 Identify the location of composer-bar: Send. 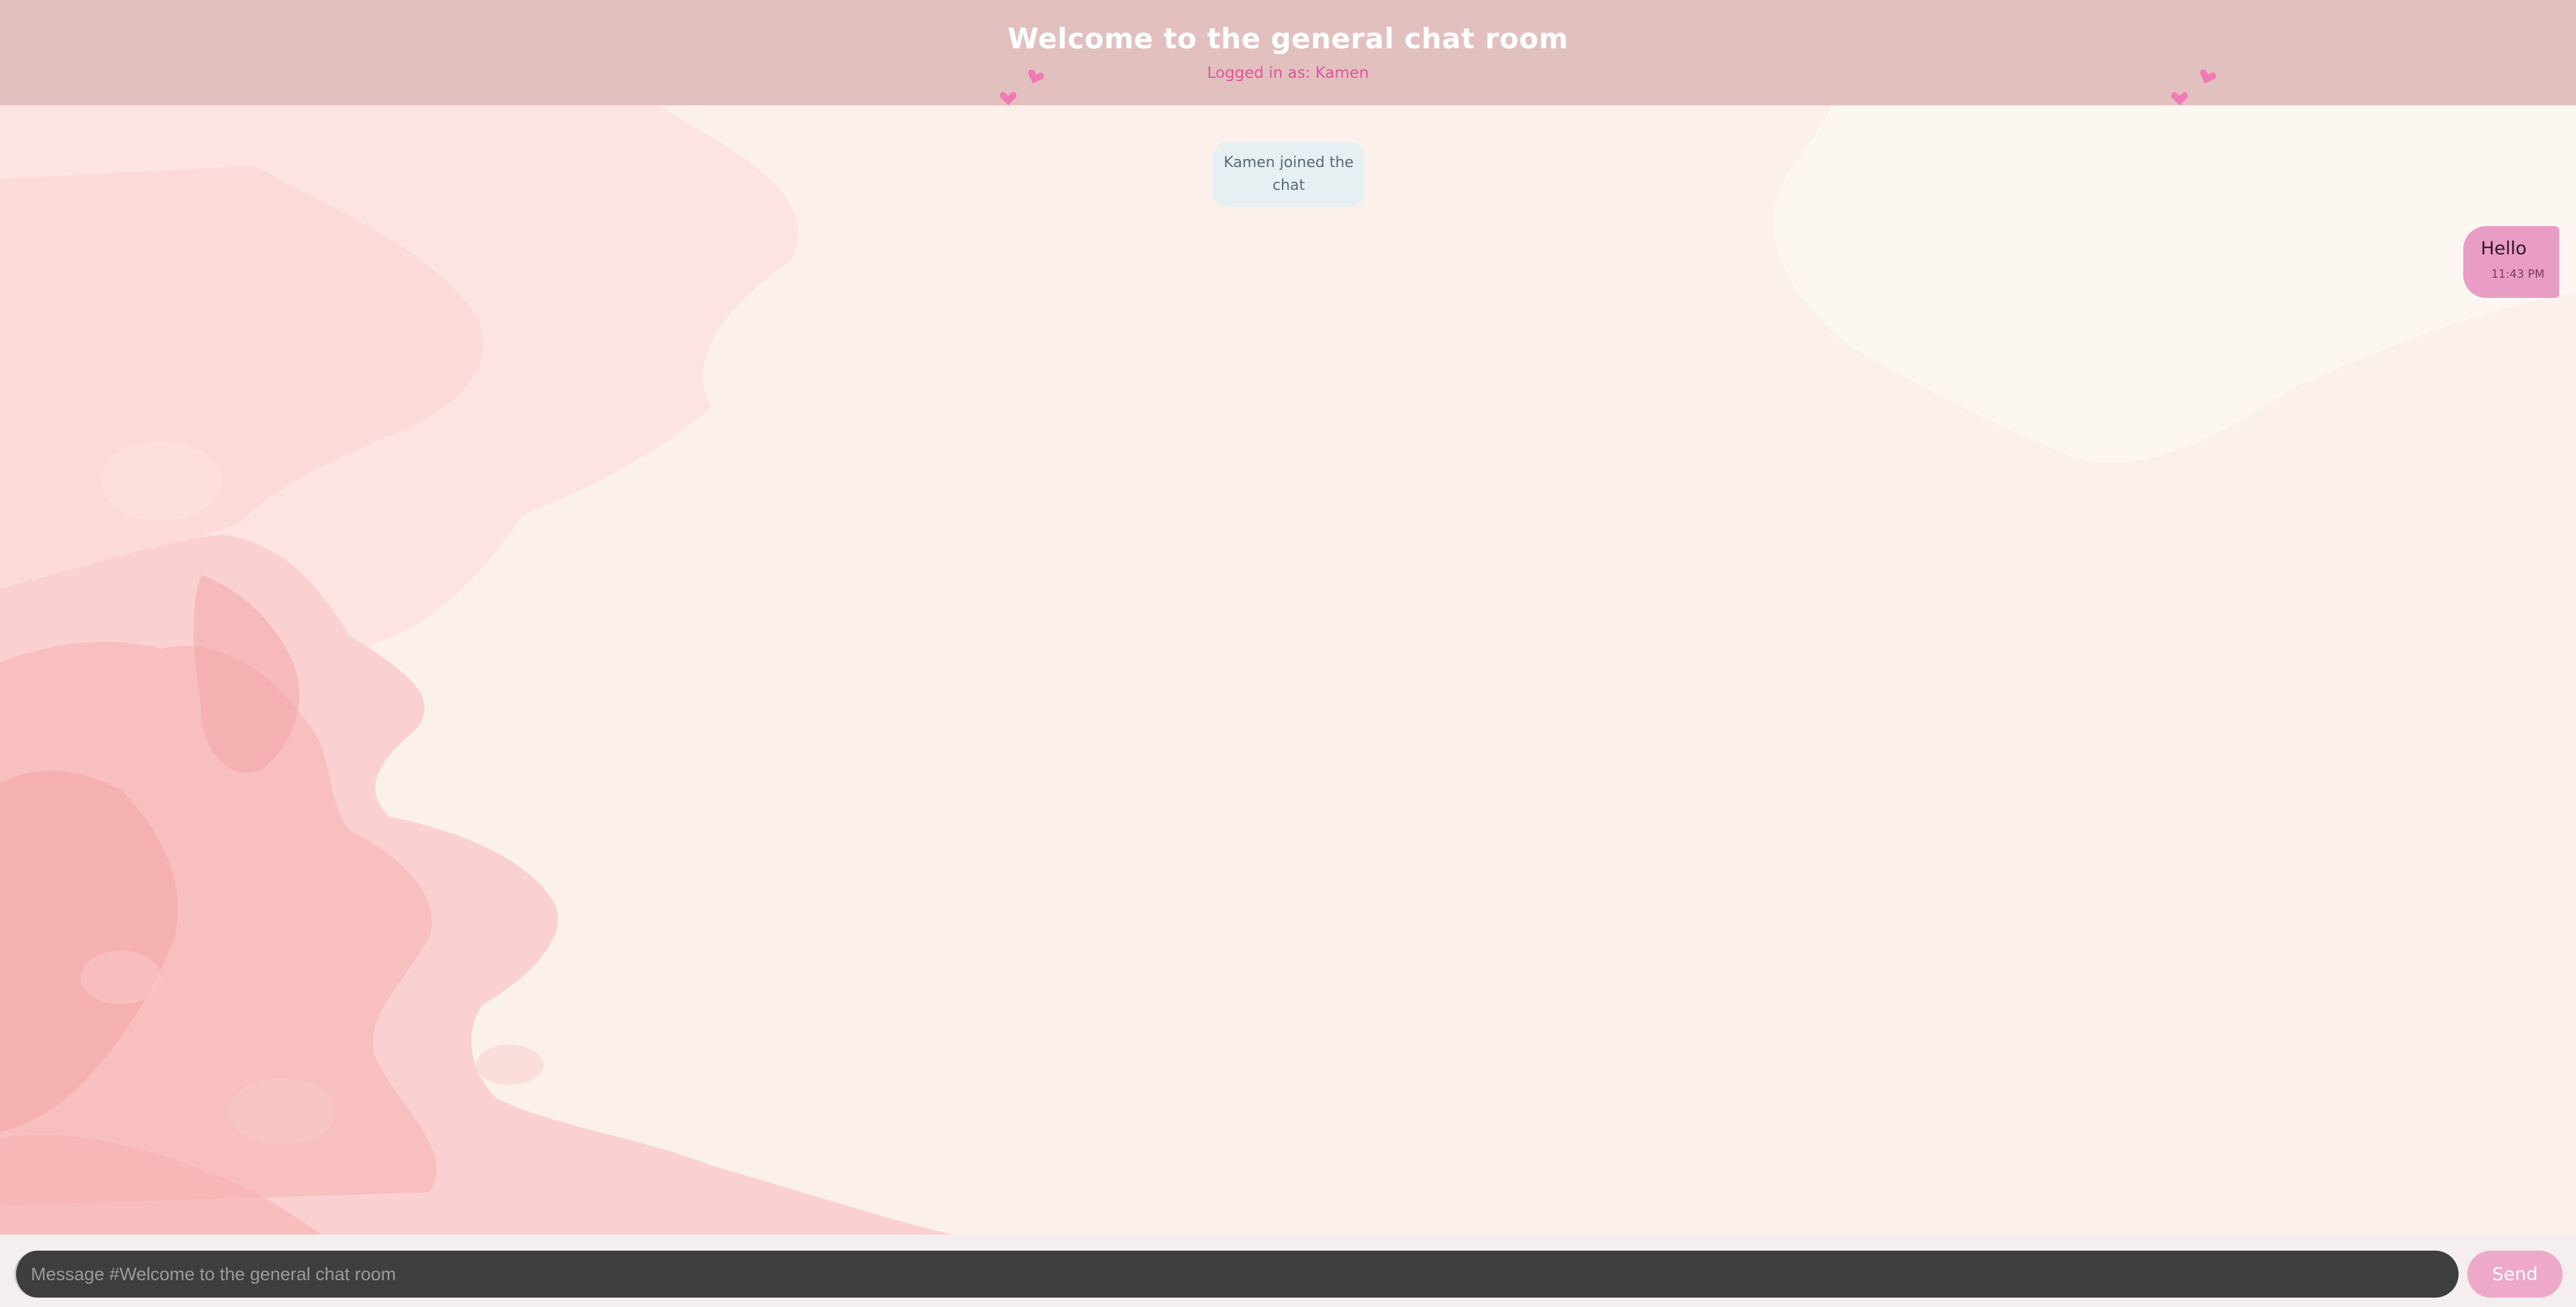
(1288, 1271).